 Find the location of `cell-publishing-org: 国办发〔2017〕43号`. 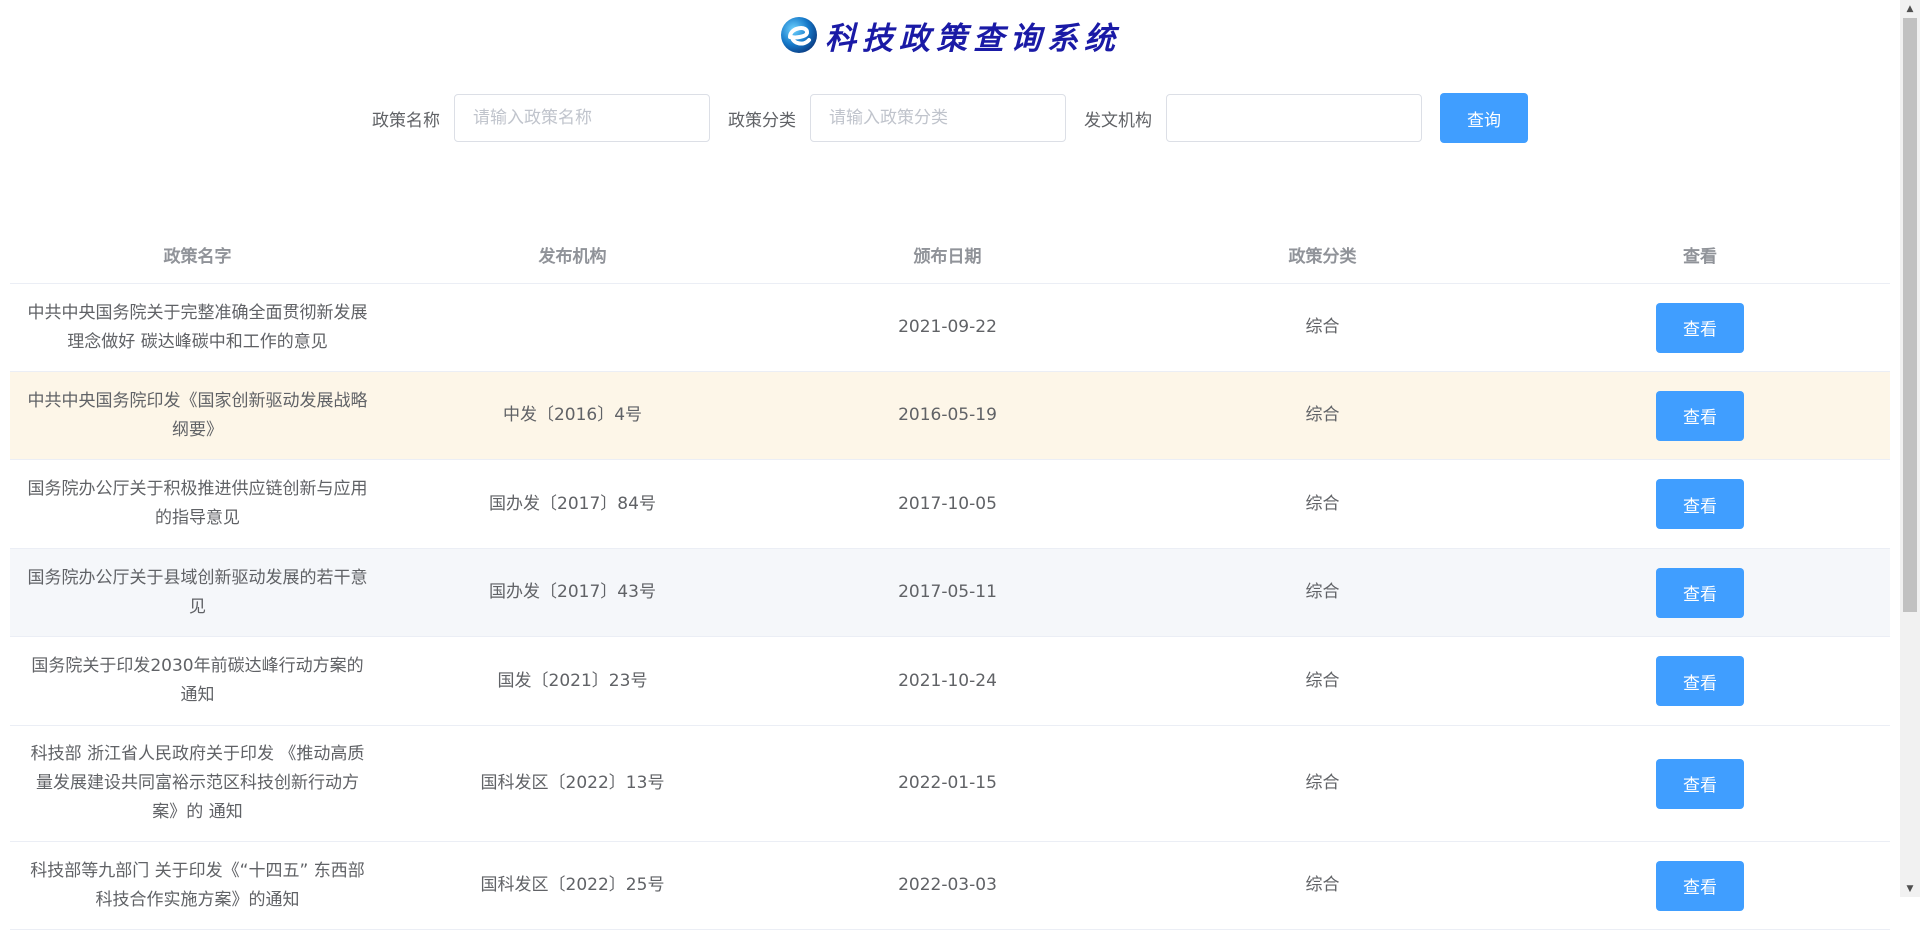

cell-publishing-org: 国办发〔2017〕43号 is located at coordinates (572, 592).